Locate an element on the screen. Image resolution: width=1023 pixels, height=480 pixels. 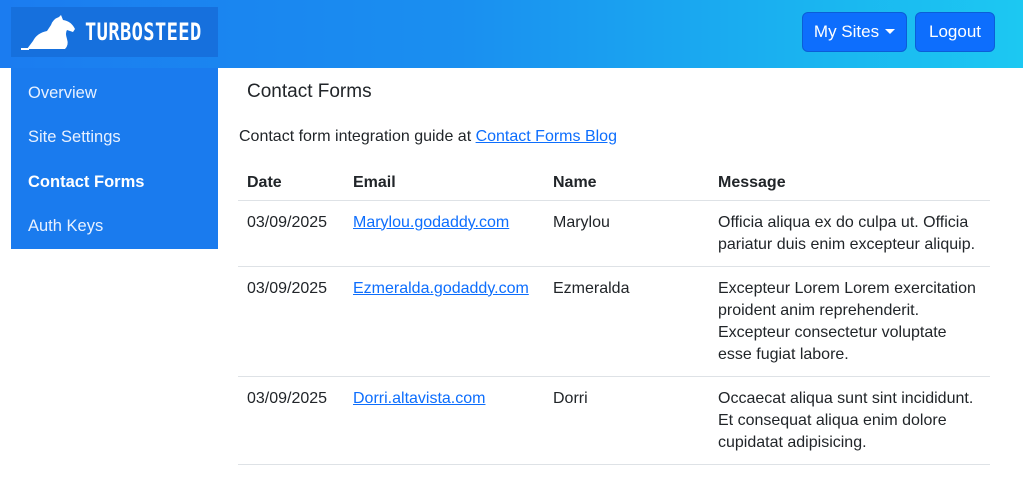
cell-name: Ezmeralda is located at coordinates (626, 321).